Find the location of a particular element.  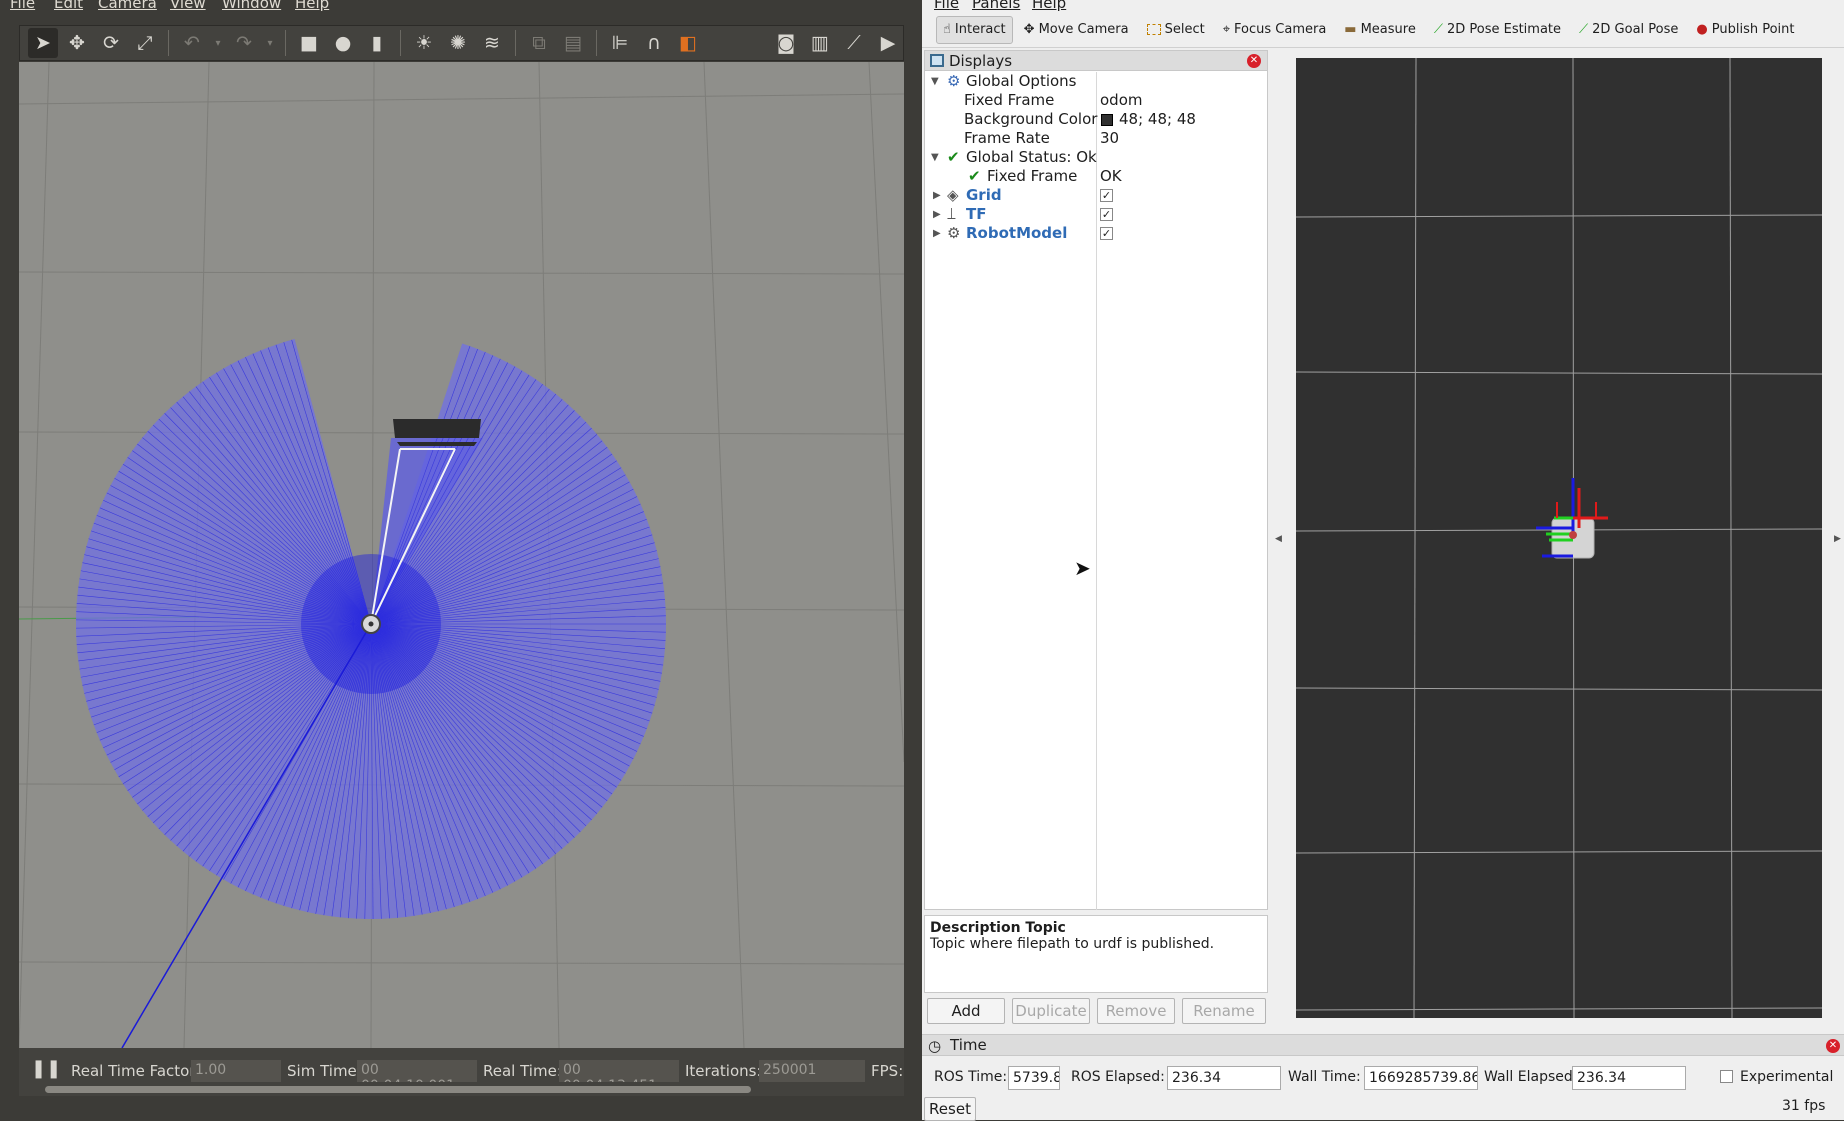

fixed-frame-value: odom is located at coordinates (1121, 100).